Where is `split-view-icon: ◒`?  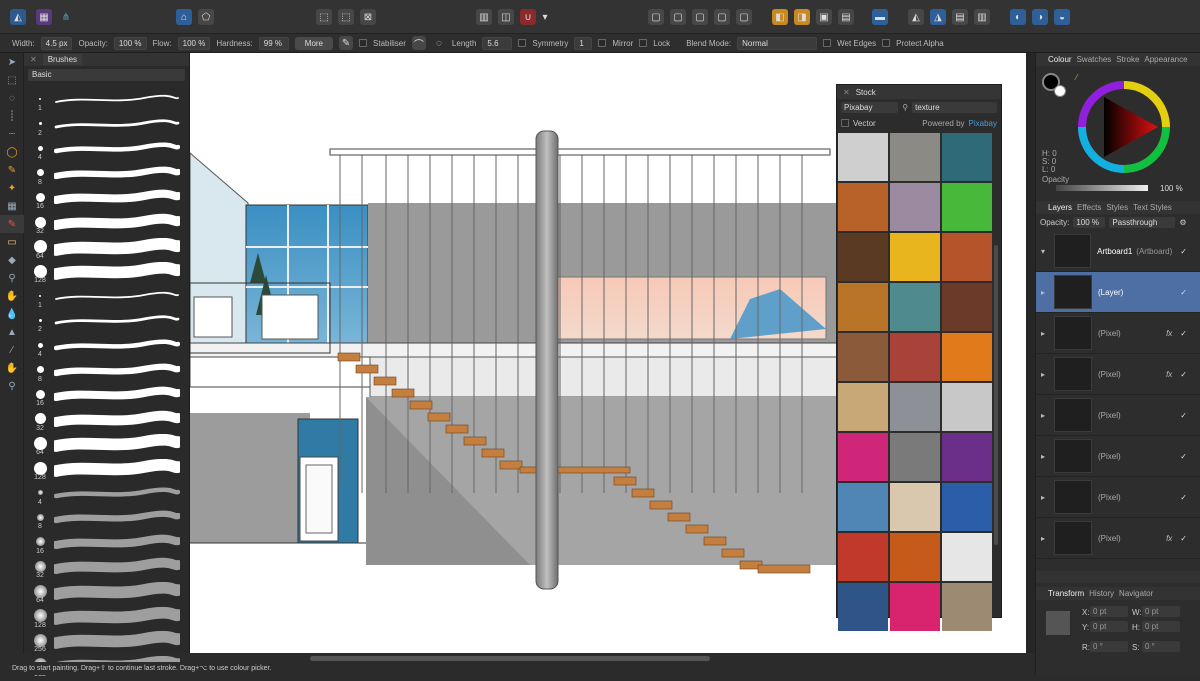 split-view-icon: ◒ is located at coordinates (1062, 17).